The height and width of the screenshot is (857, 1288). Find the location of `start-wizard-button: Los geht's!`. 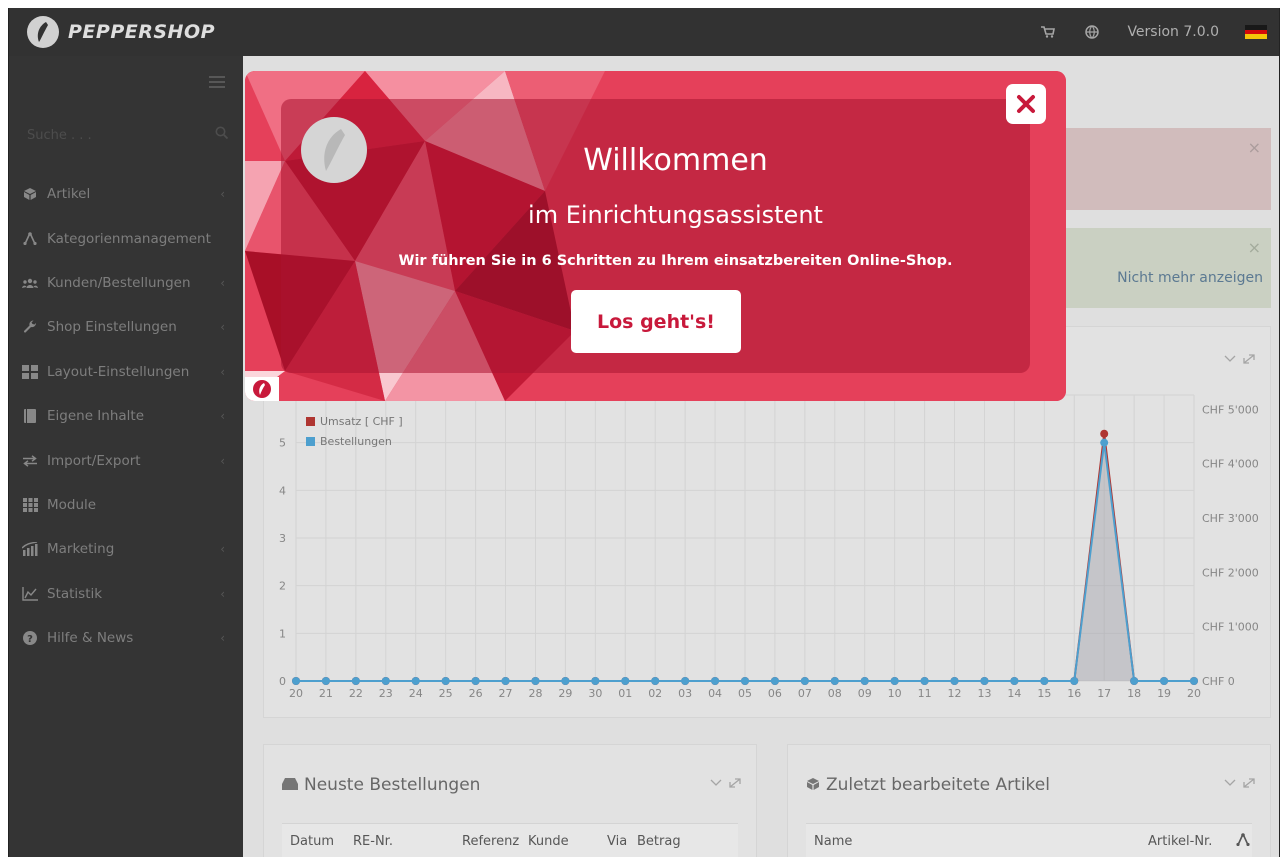

start-wizard-button: Los geht's! is located at coordinates (656, 321).